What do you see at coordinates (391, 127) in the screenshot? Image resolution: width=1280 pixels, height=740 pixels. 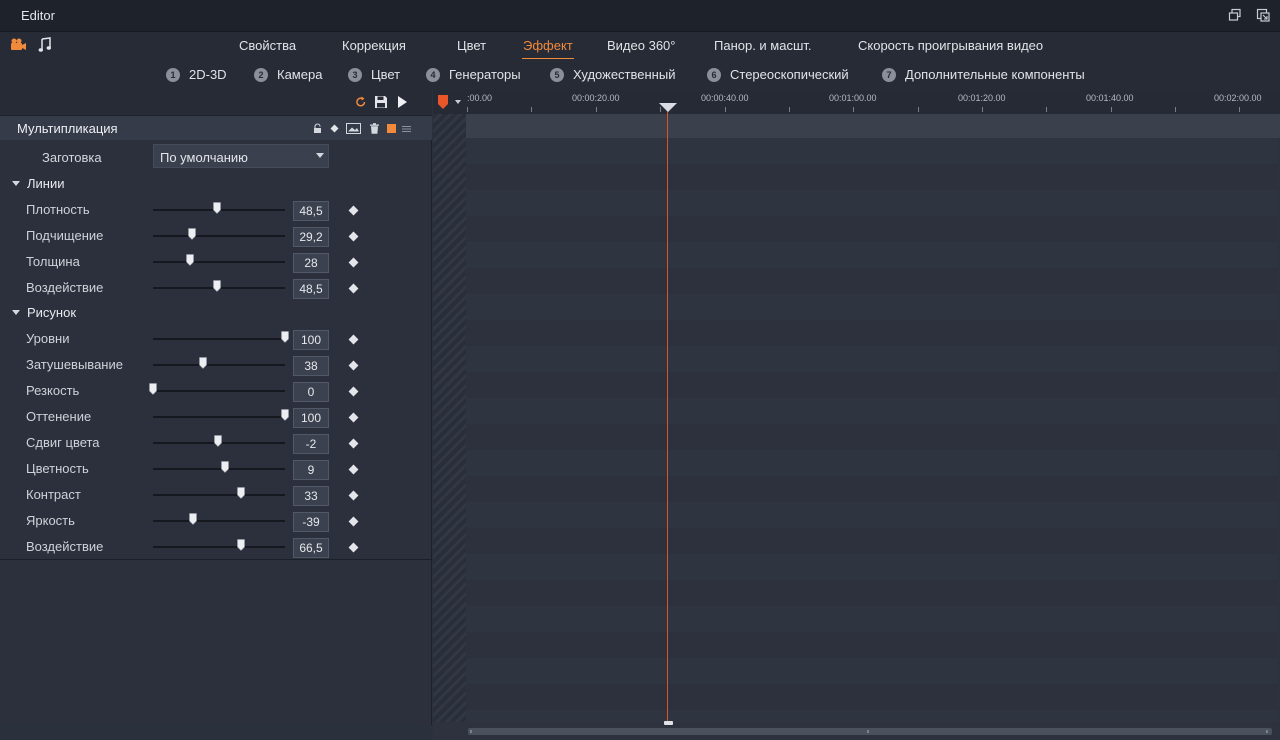 I see `enable-toggle-icon` at bounding box center [391, 127].